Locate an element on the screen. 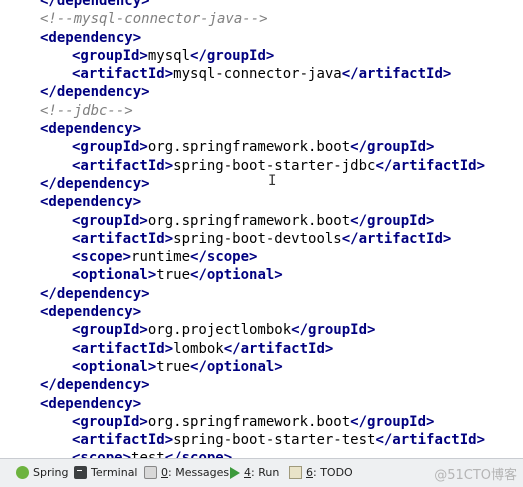  code-line: <groupId>mysql</groupId> is located at coordinates (261, 56).